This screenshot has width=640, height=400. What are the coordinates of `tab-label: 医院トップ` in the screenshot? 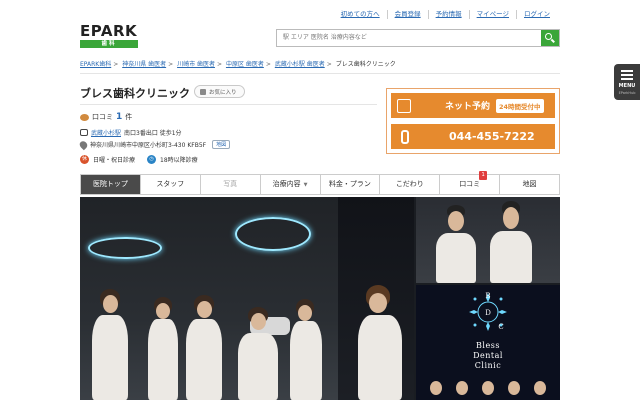 It's located at (110, 184).